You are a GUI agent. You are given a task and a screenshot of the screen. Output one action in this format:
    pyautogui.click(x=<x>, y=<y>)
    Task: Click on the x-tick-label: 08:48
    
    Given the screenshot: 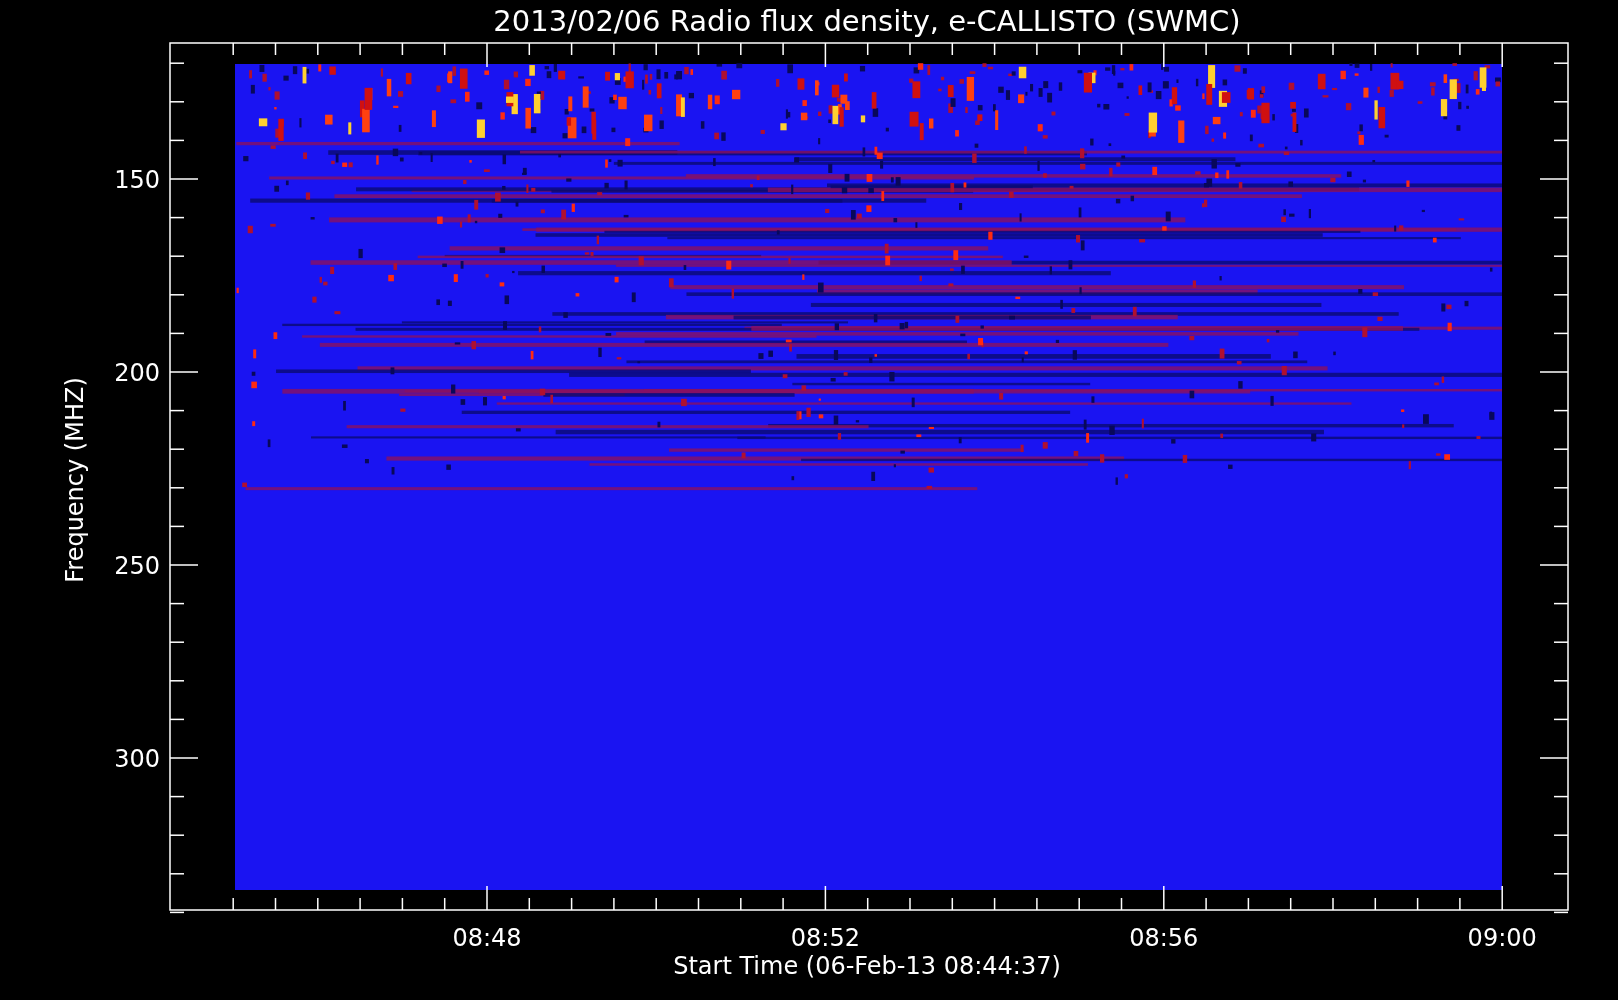 What is the action you would take?
    pyautogui.click(x=487, y=938)
    